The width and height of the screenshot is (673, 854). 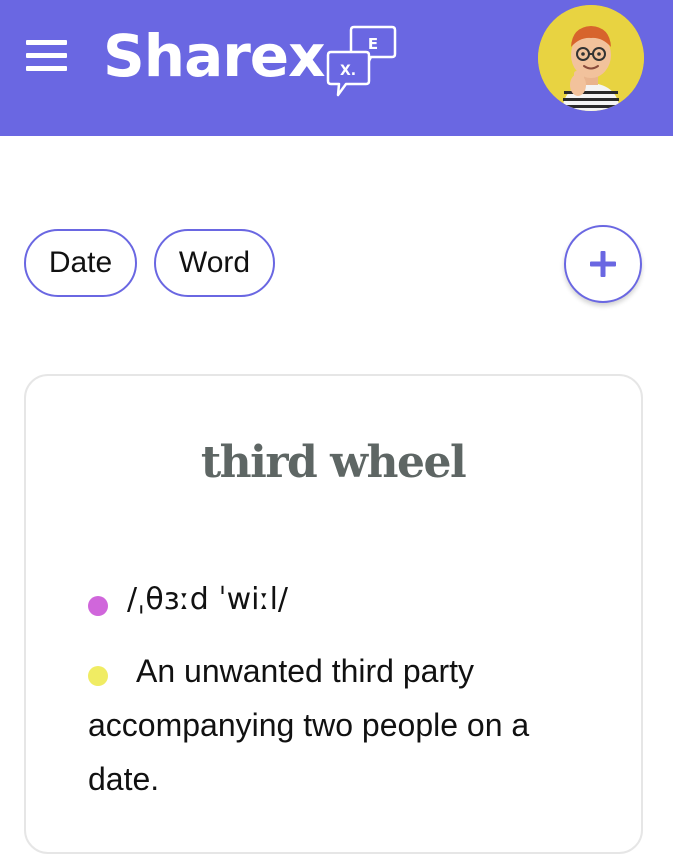 I want to click on plus-icon, so click(x=603, y=264).